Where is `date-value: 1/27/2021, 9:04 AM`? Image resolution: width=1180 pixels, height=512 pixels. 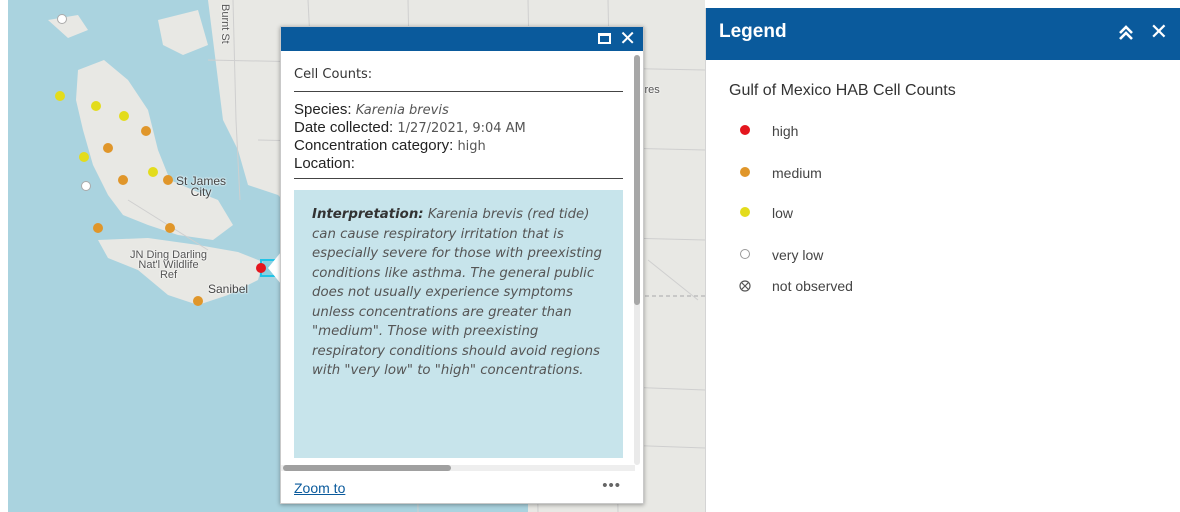 date-value: 1/27/2021, 9:04 AM is located at coordinates (461, 128).